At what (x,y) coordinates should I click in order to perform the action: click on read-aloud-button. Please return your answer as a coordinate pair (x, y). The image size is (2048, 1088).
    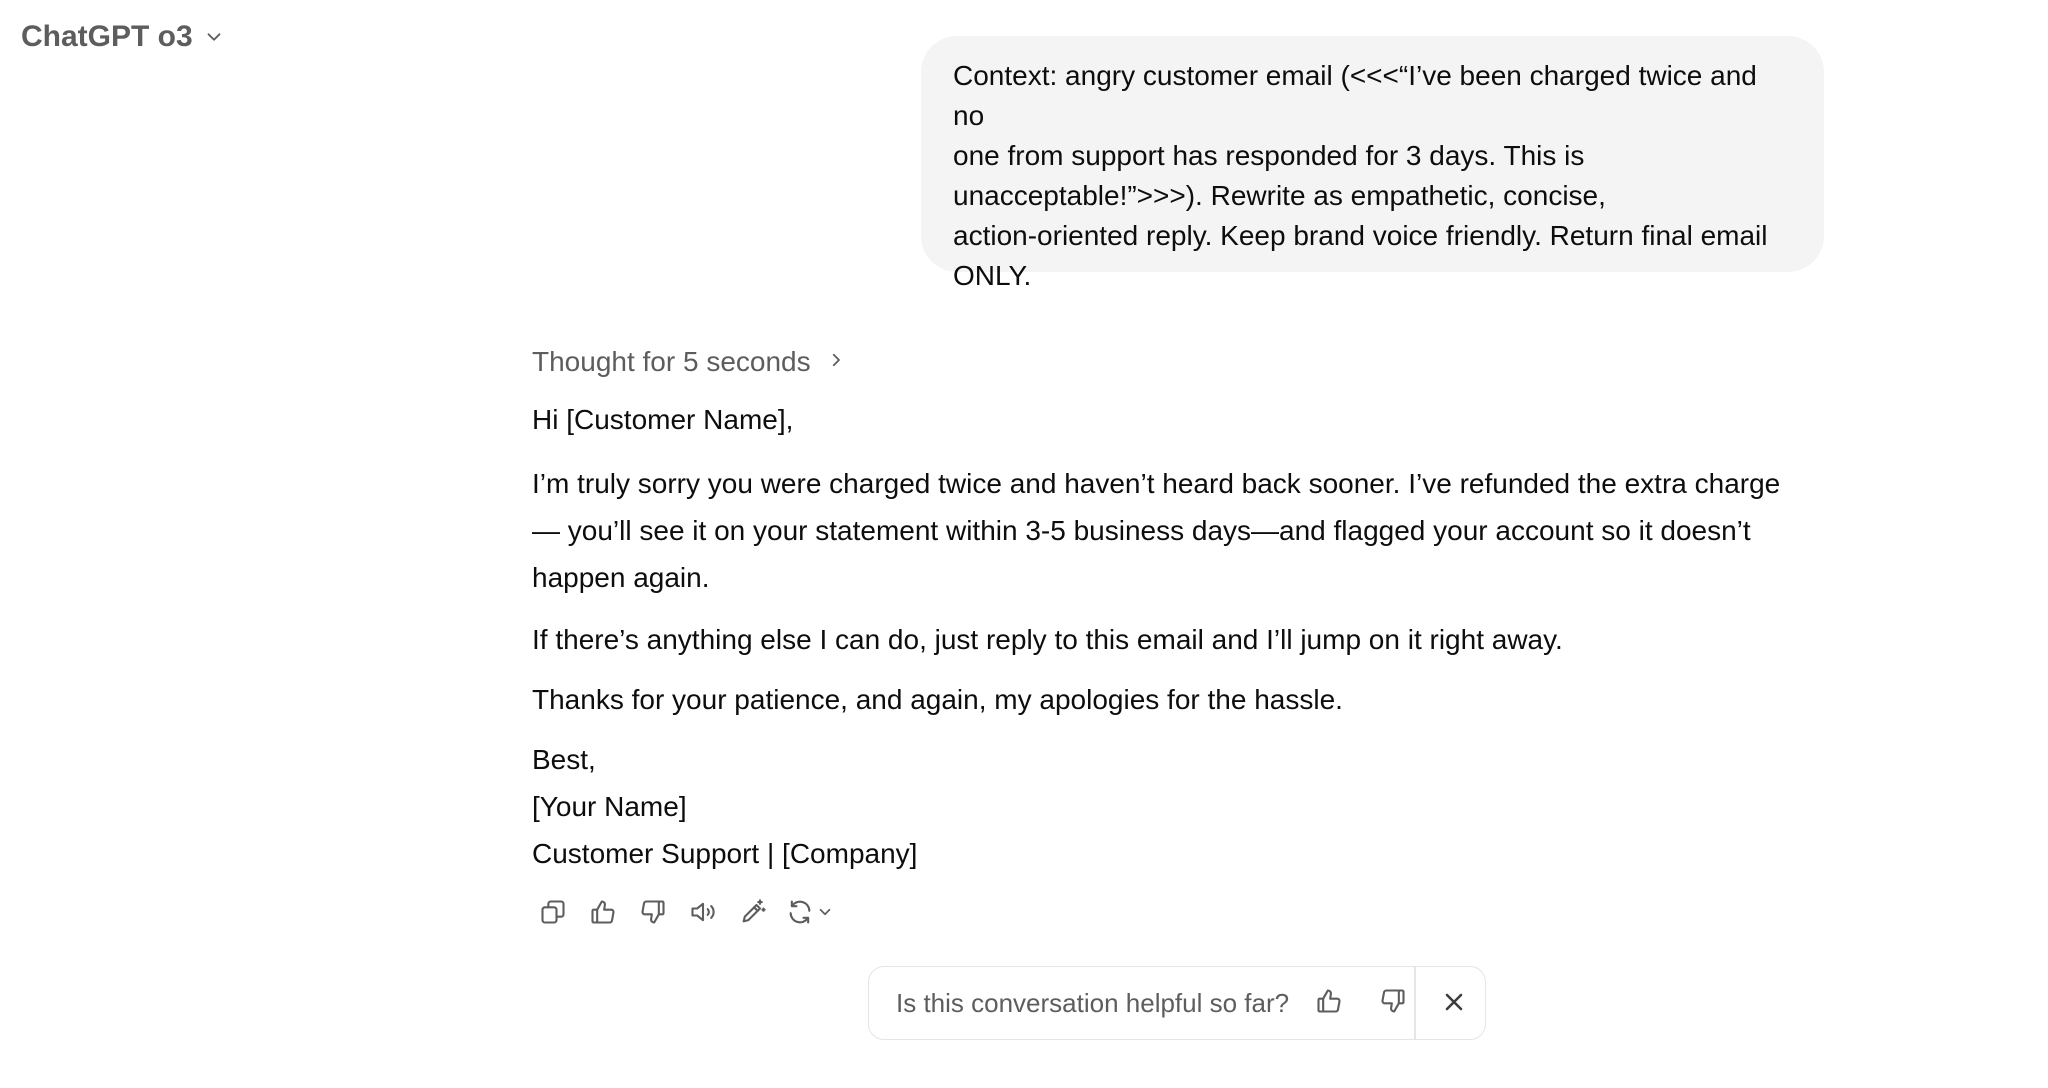
    Looking at the image, I should click on (703, 914).